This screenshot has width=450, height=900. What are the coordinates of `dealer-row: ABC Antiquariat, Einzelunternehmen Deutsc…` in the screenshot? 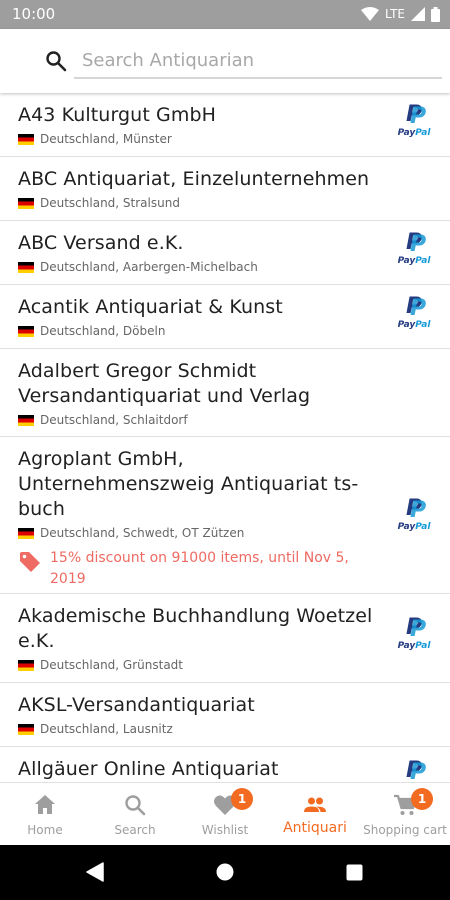 It's located at (225, 189).